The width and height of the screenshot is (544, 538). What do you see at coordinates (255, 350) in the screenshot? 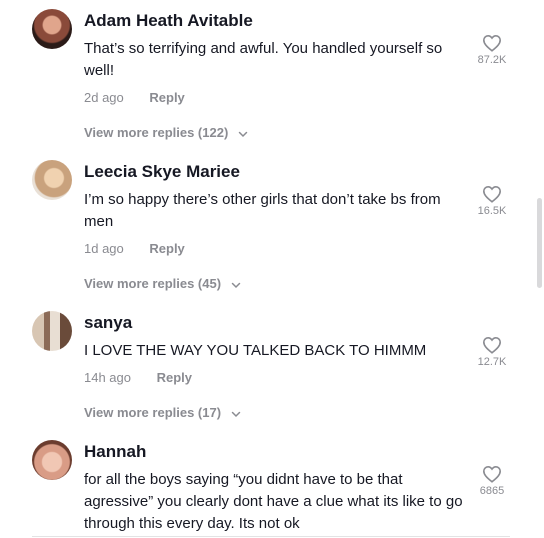
I see `comment-text: I LOVE THE WAY YOU TALKED BACK TO HIMMM` at bounding box center [255, 350].